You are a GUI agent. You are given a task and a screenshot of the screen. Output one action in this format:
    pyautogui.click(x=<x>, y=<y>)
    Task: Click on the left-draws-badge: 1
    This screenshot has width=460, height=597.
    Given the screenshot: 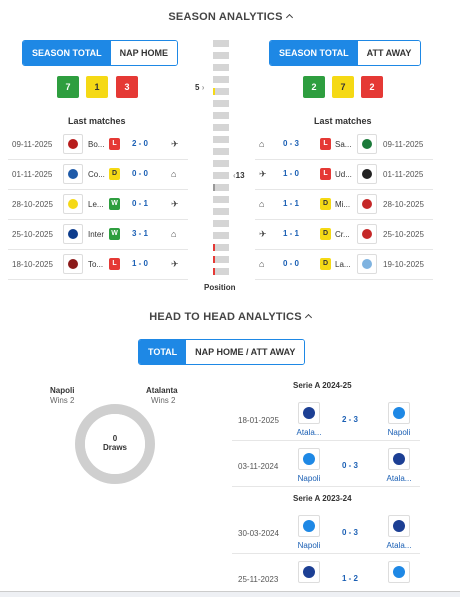 What is the action you would take?
    pyautogui.click(x=97, y=87)
    